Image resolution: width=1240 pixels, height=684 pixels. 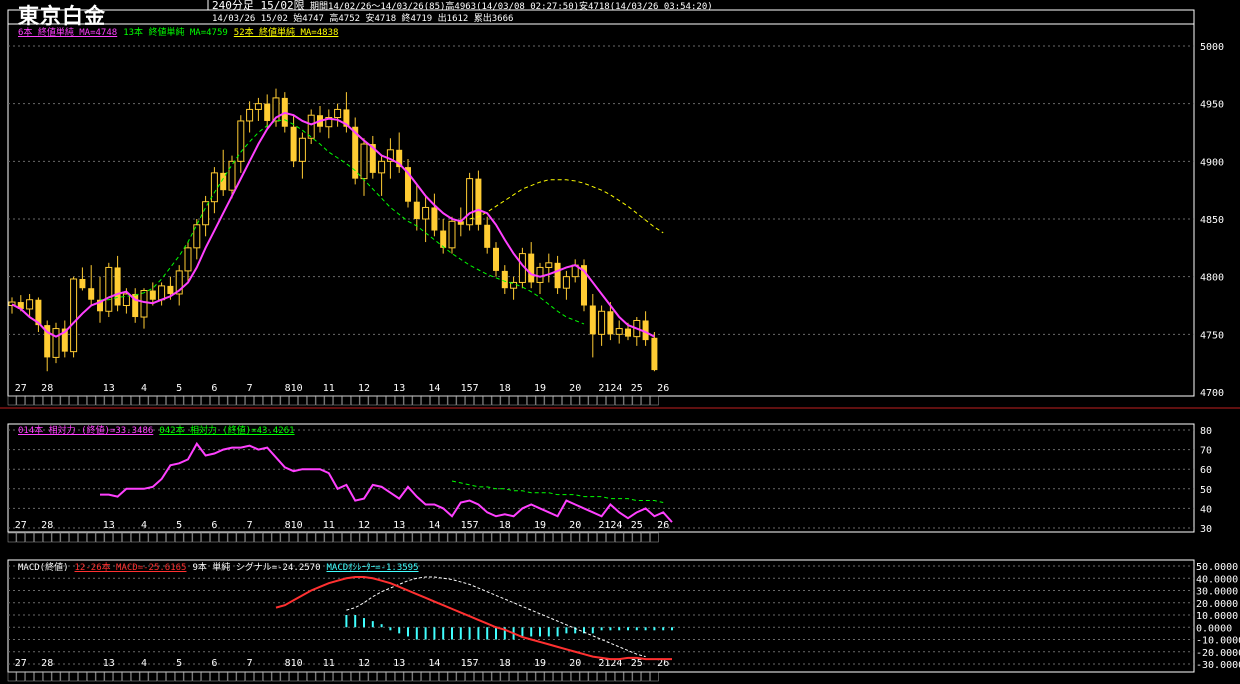 I want to click on rsi-x-label: 14, so click(x=434, y=525).